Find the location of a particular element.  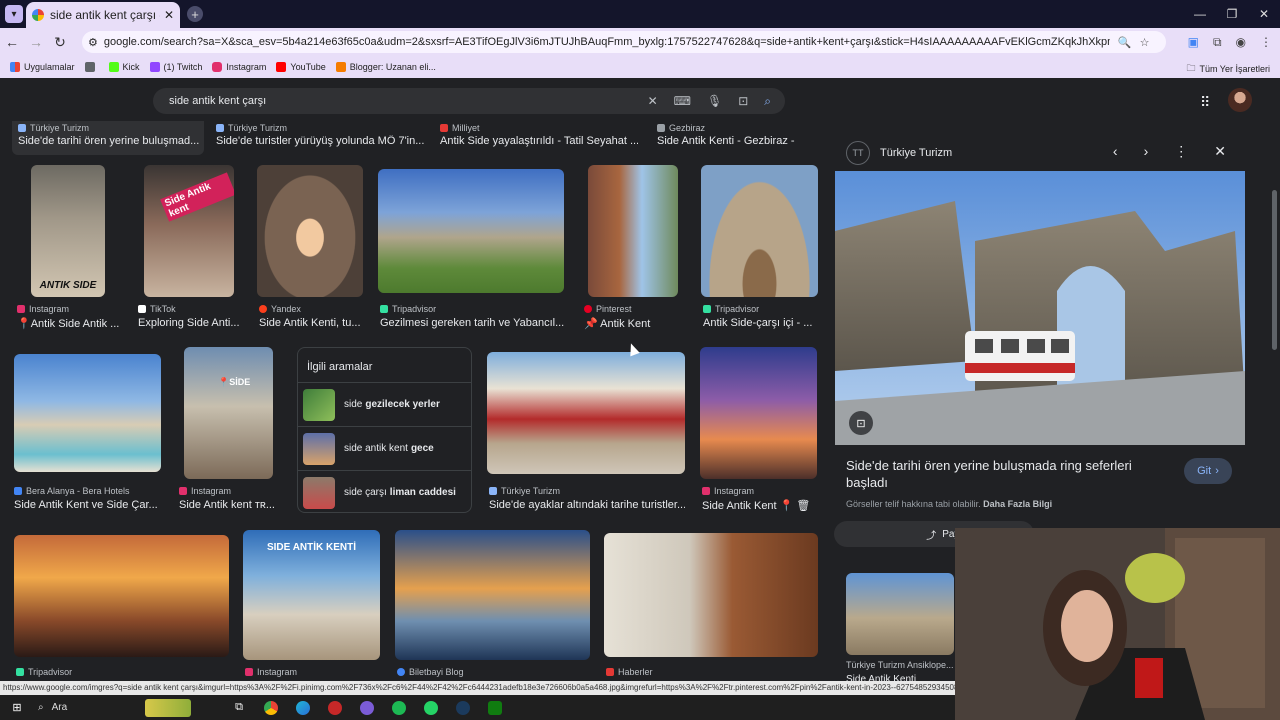

webcam-overlay is located at coordinates (1117, 624).